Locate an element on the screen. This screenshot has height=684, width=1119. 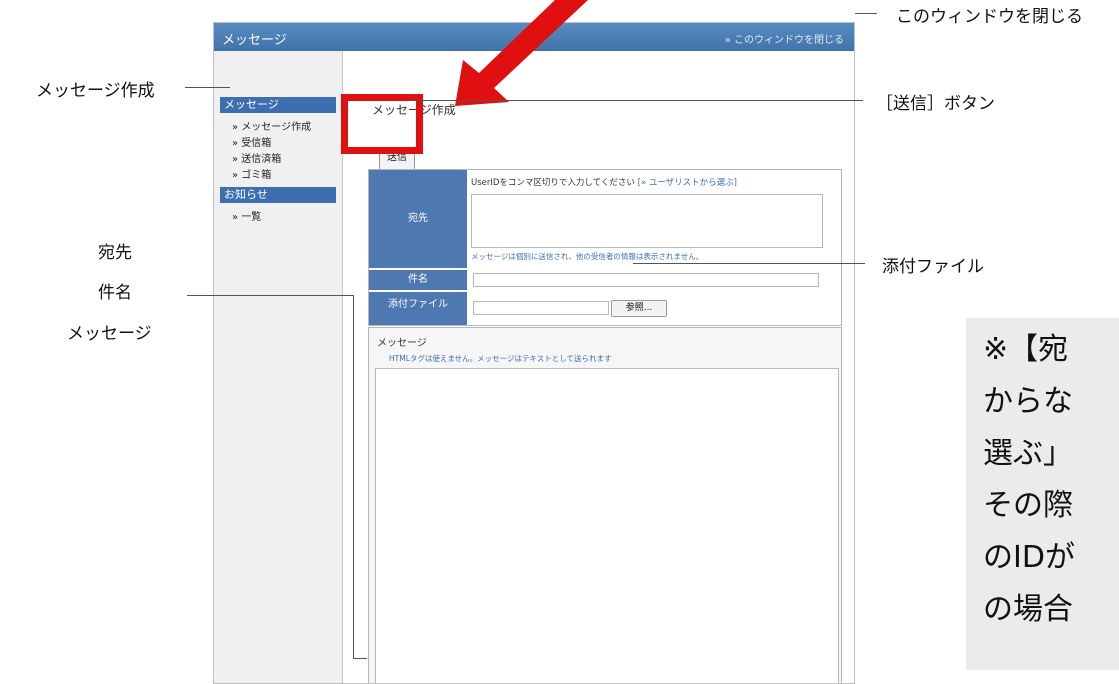
fields-bracket-bottom is located at coordinates (360, 658).